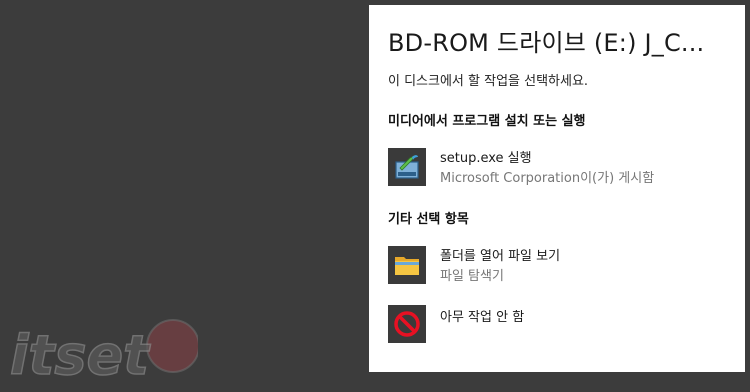 This screenshot has height=392, width=750. Describe the element at coordinates (547, 178) in the screenshot. I see `publisher-label: Microsoft Corporation이(가) 게시함` at that location.